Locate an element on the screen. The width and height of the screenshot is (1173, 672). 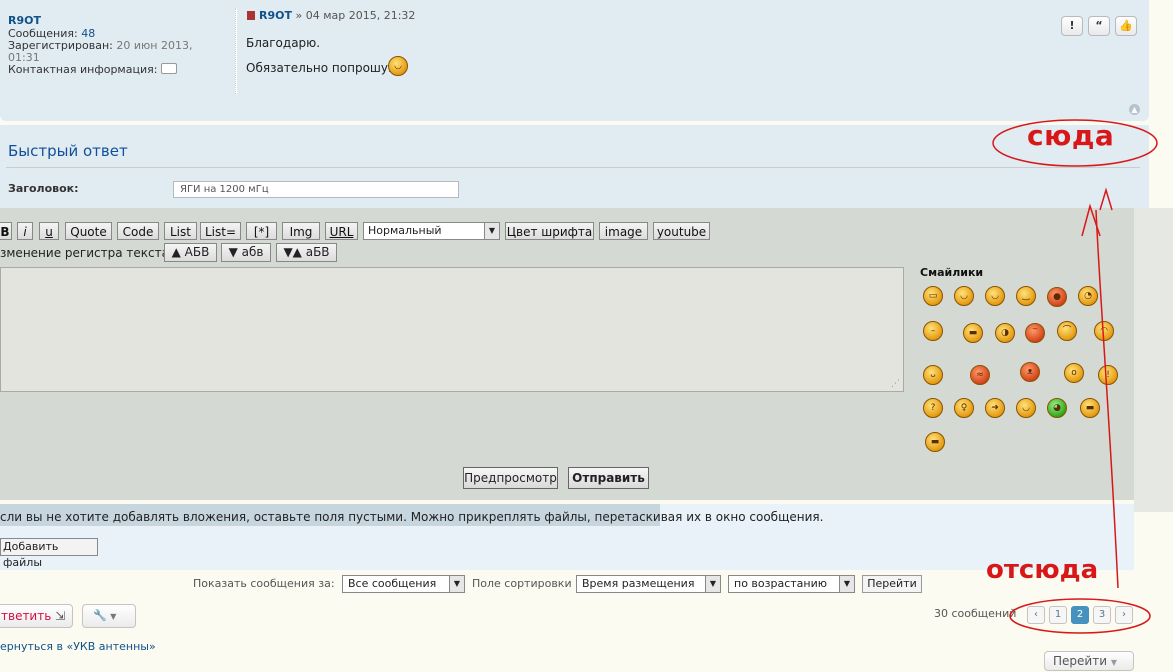
annotation-arrow-line is located at coordinates (1107, 399).